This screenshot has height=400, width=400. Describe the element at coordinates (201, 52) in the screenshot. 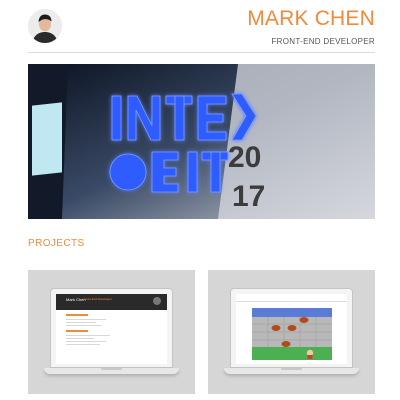

I see `header-divider` at that location.